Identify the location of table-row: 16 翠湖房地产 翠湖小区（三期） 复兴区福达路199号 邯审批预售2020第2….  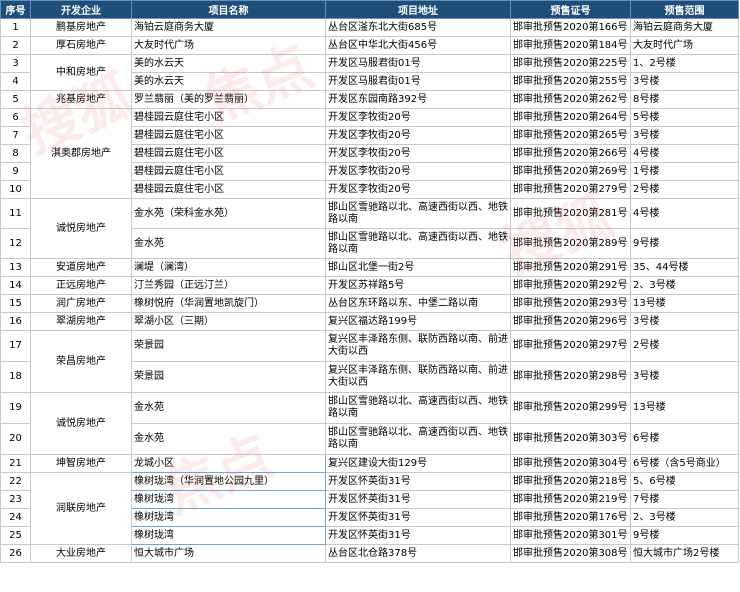
(369, 321).